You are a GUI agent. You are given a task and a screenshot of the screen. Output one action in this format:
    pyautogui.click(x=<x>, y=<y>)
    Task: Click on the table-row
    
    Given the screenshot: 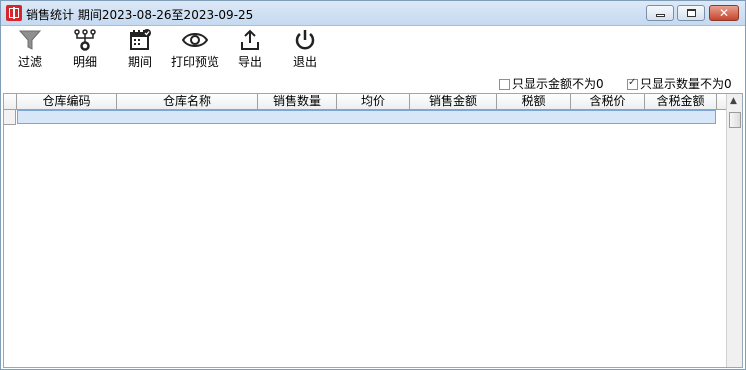 What is the action you would take?
    pyautogui.click(x=366, y=117)
    